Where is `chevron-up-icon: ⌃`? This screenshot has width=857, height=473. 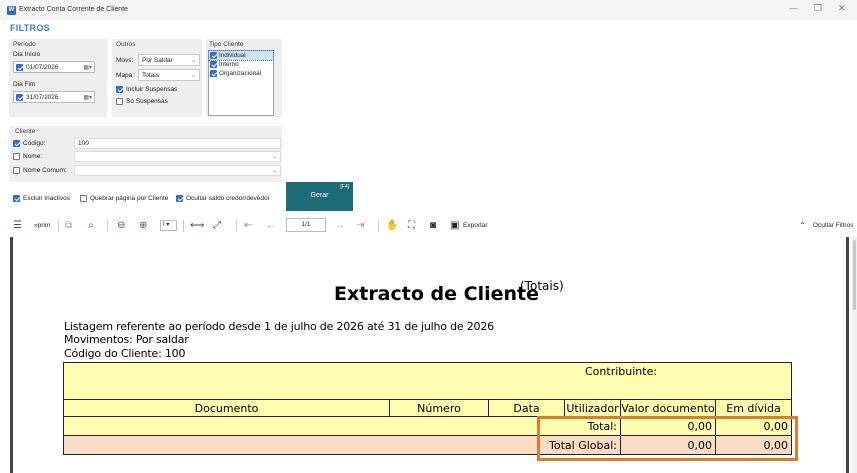
chevron-up-icon: ⌃ is located at coordinates (802, 226).